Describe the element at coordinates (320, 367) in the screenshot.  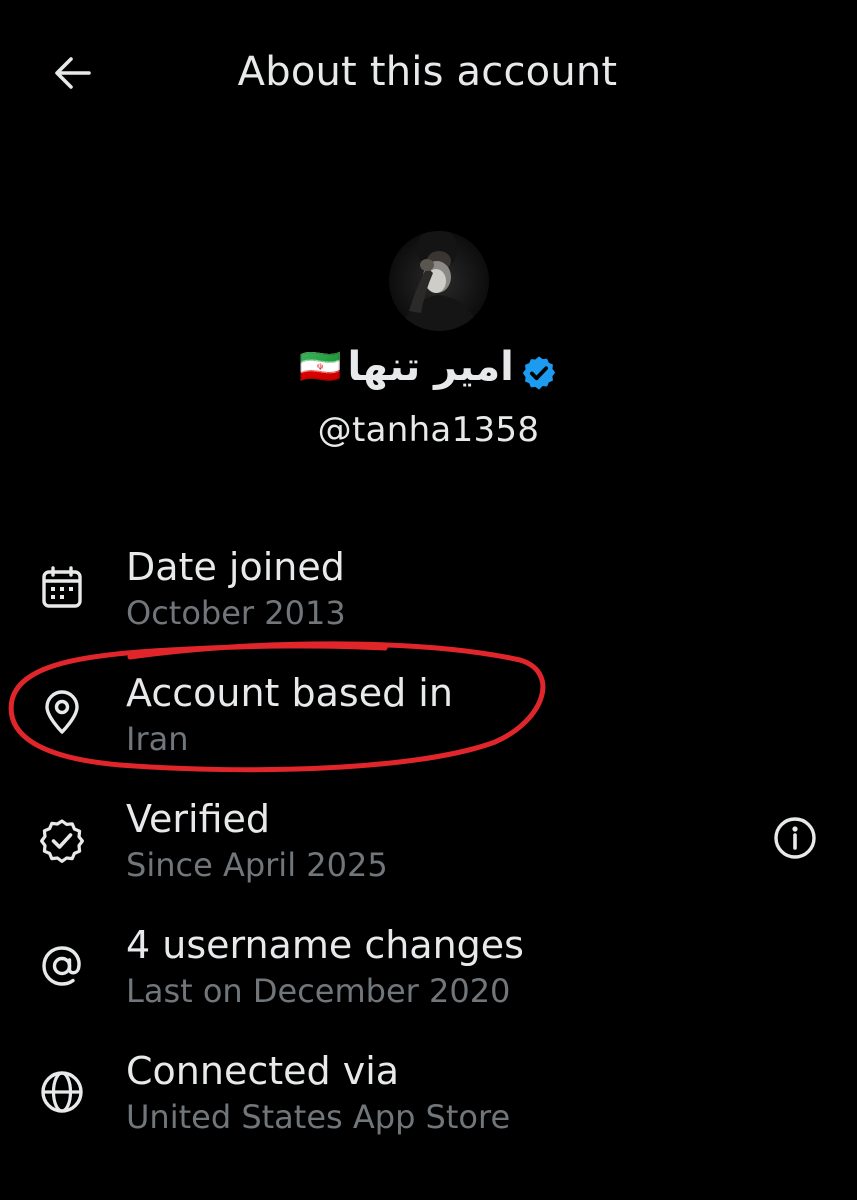
I see `iran-flag: 🇮🇷` at that location.